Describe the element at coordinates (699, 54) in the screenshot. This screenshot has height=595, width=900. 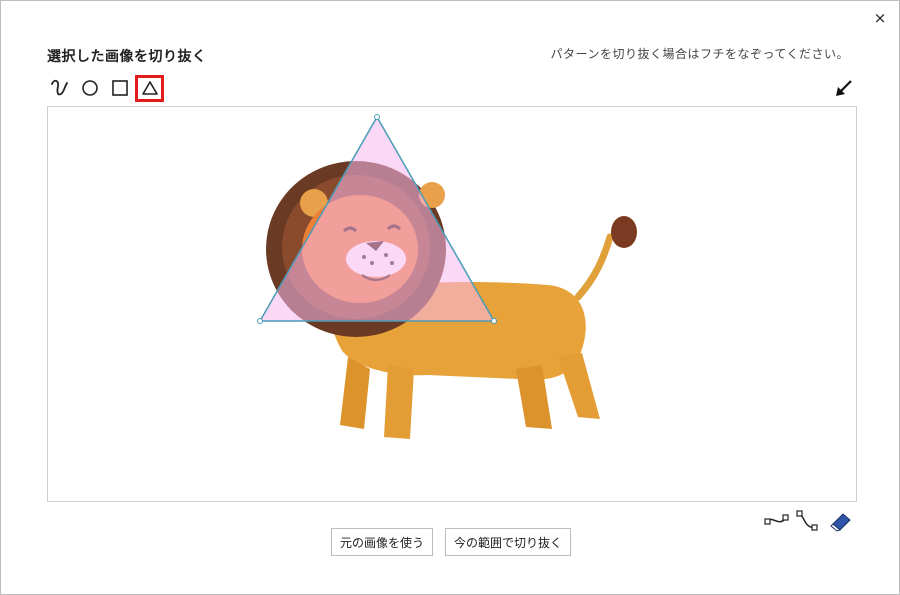
I see `trace-hint-text: パターンを切り抜く場合はフチをなぞってください。` at that location.